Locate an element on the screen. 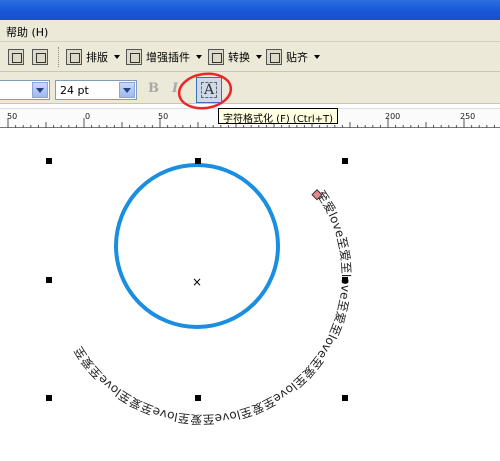 The height and width of the screenshot is (461, 500). plugins-icon is located at coordinates (134, 57).